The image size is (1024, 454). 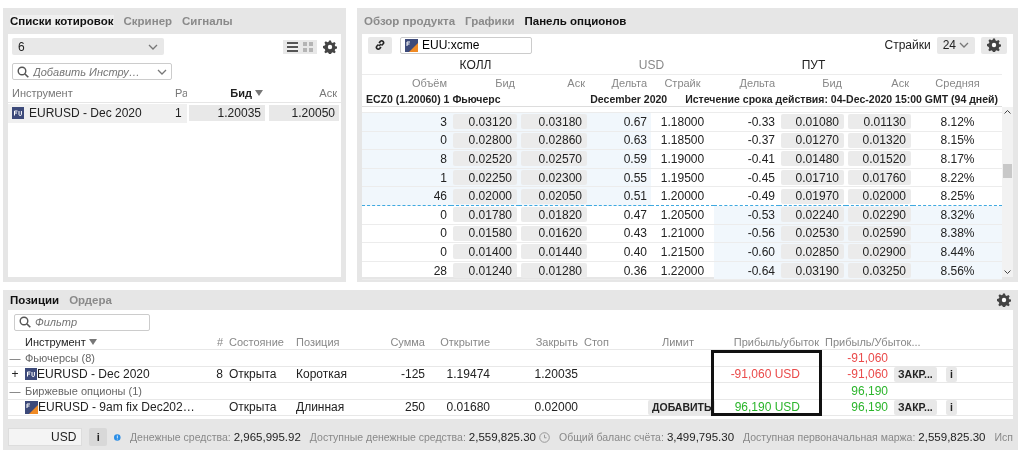 I want to click on table-cell: 0.02000, so click(x=556, y=407).